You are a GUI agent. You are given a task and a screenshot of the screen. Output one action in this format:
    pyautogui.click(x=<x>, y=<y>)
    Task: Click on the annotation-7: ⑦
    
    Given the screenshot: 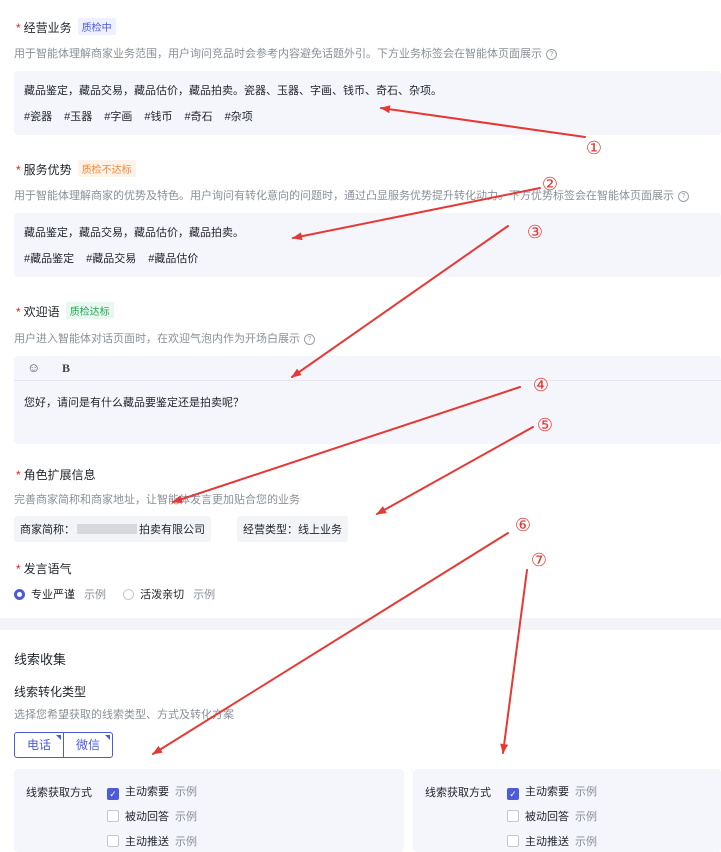 What is the action you would take?
    pyautogui.click(x=539, y=560)
    